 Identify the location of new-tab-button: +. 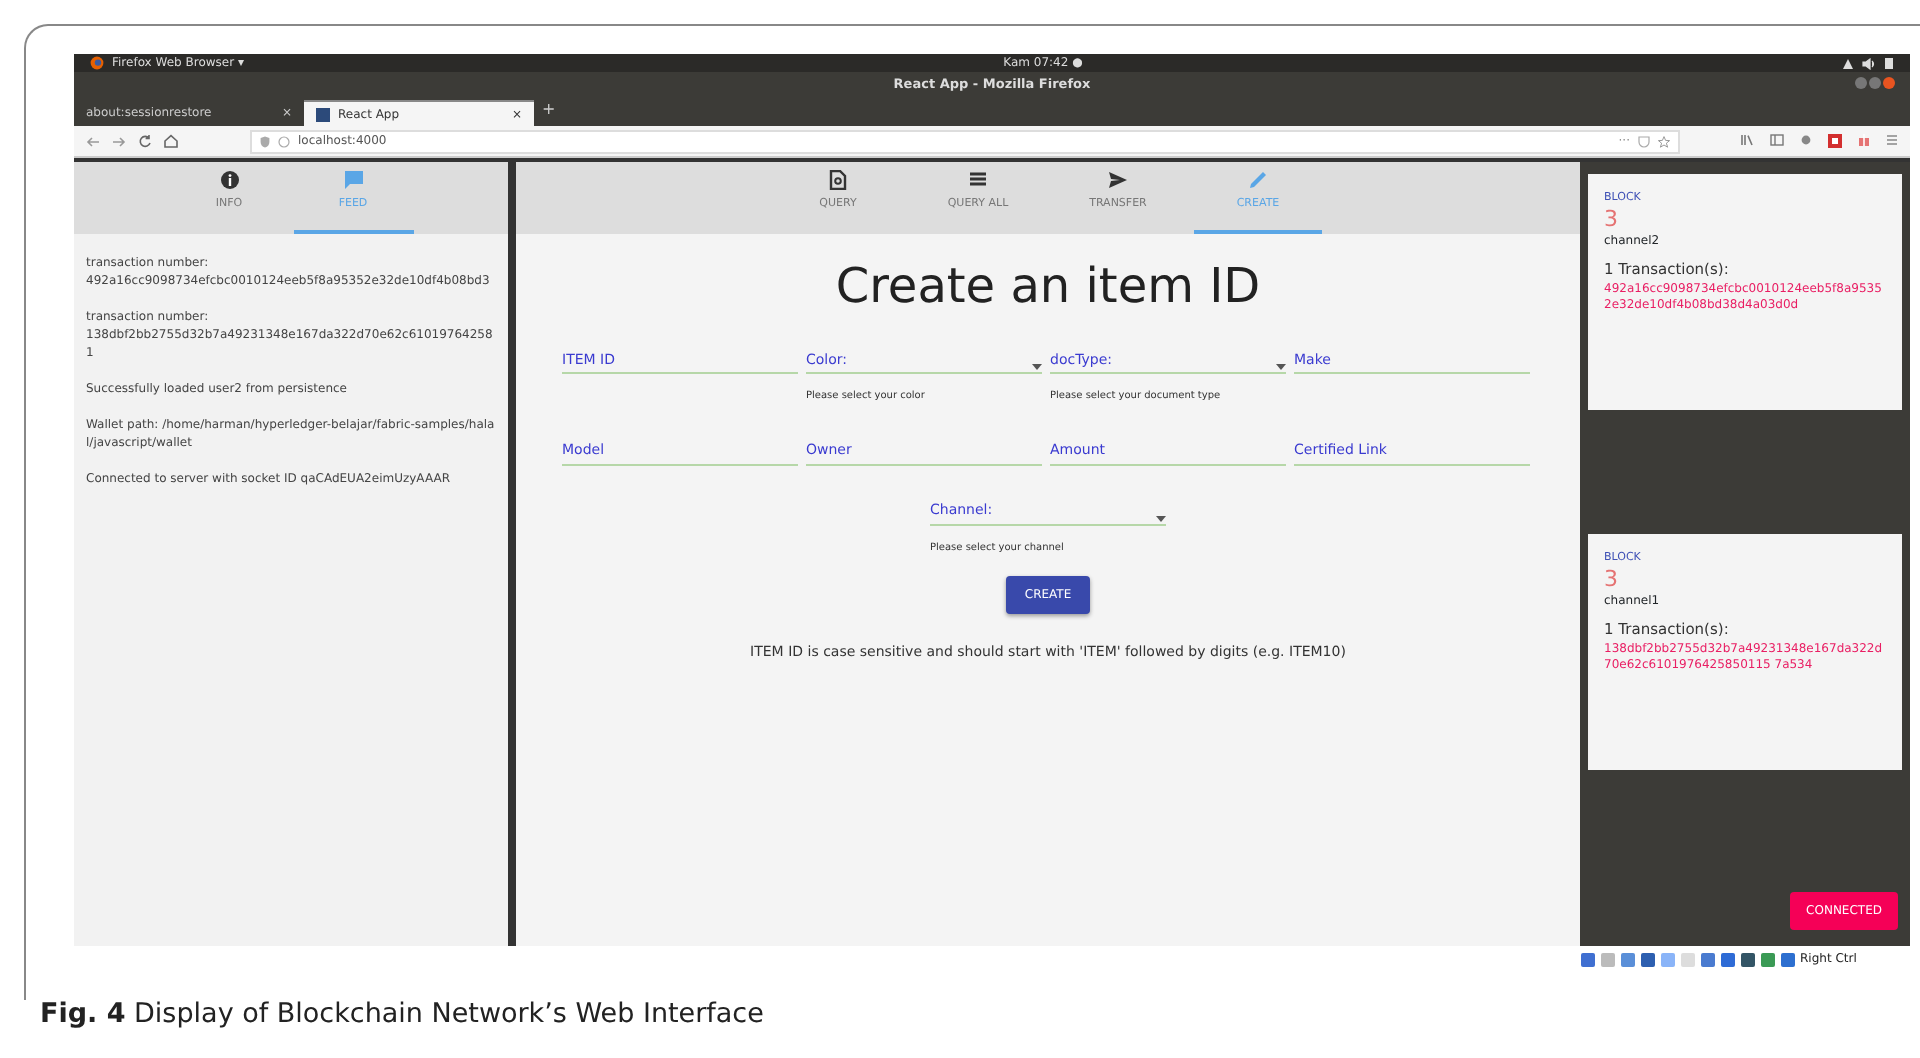
(549, 110).